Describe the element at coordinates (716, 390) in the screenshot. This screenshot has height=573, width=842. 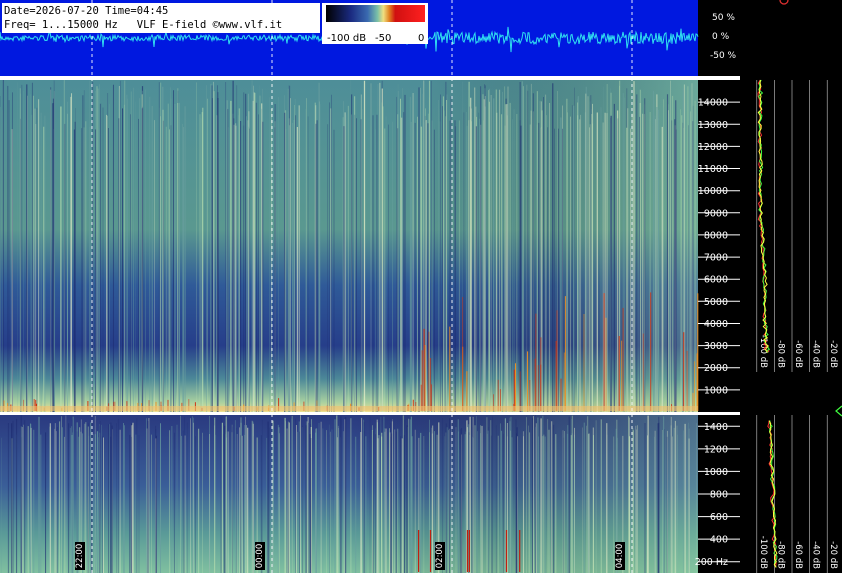
I see `upper-y-tick-label: 1000` at that location.